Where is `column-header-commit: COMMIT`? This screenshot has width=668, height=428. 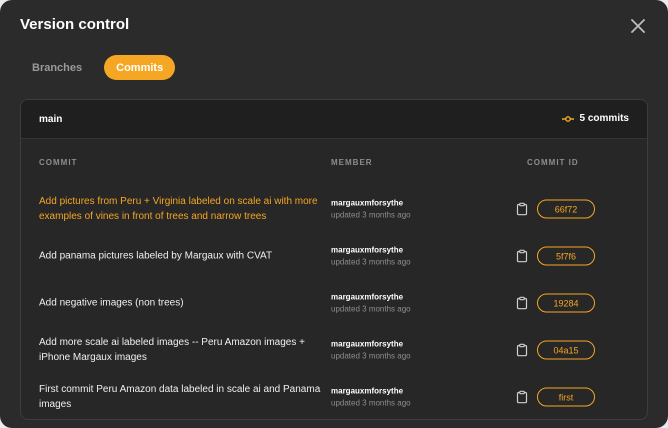 column-header-commit: COMMIT is located at coordinates (58, 162).